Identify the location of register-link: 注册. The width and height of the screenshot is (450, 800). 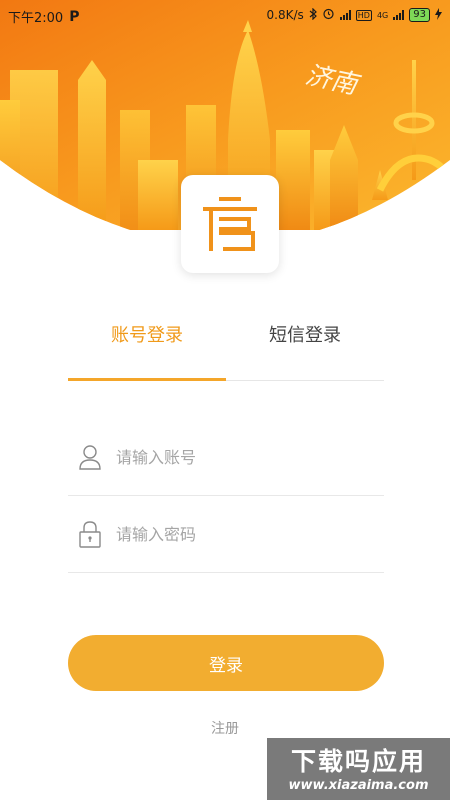
(225, 728).